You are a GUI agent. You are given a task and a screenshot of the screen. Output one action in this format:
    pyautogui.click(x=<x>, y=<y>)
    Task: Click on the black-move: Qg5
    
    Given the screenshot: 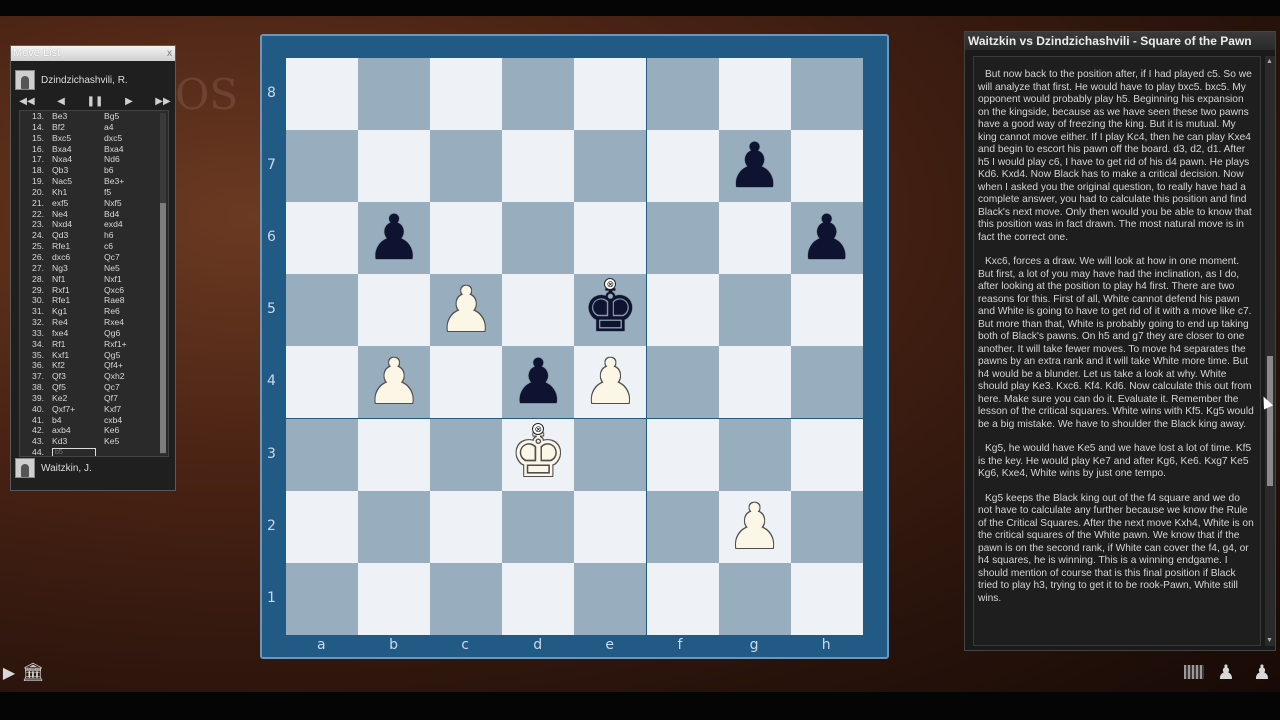 What is the action you would take?
    pyautogui.click(x=129, y=355)
    